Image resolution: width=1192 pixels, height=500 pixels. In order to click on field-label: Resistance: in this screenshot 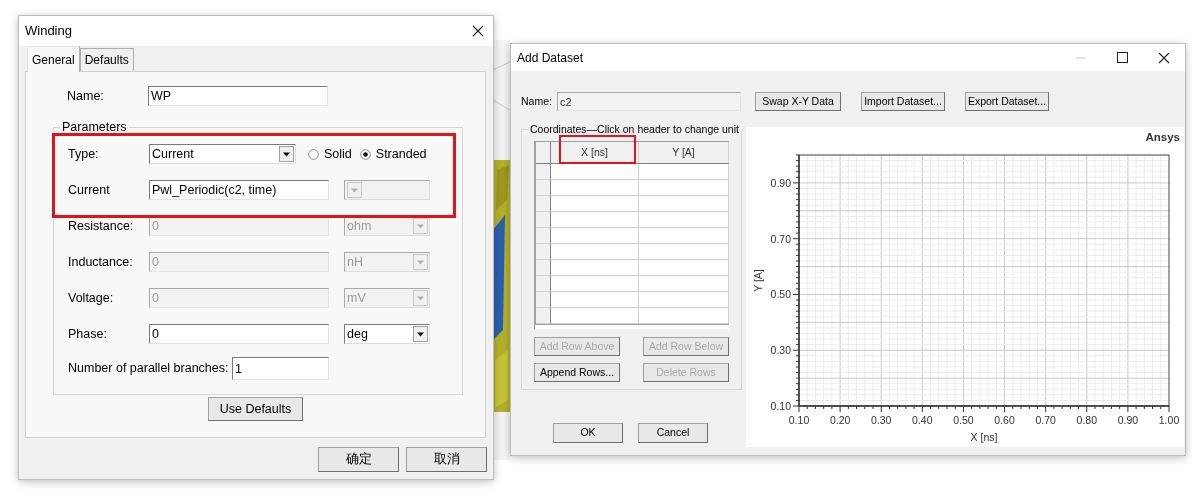, I will do `click(101, 226)`.